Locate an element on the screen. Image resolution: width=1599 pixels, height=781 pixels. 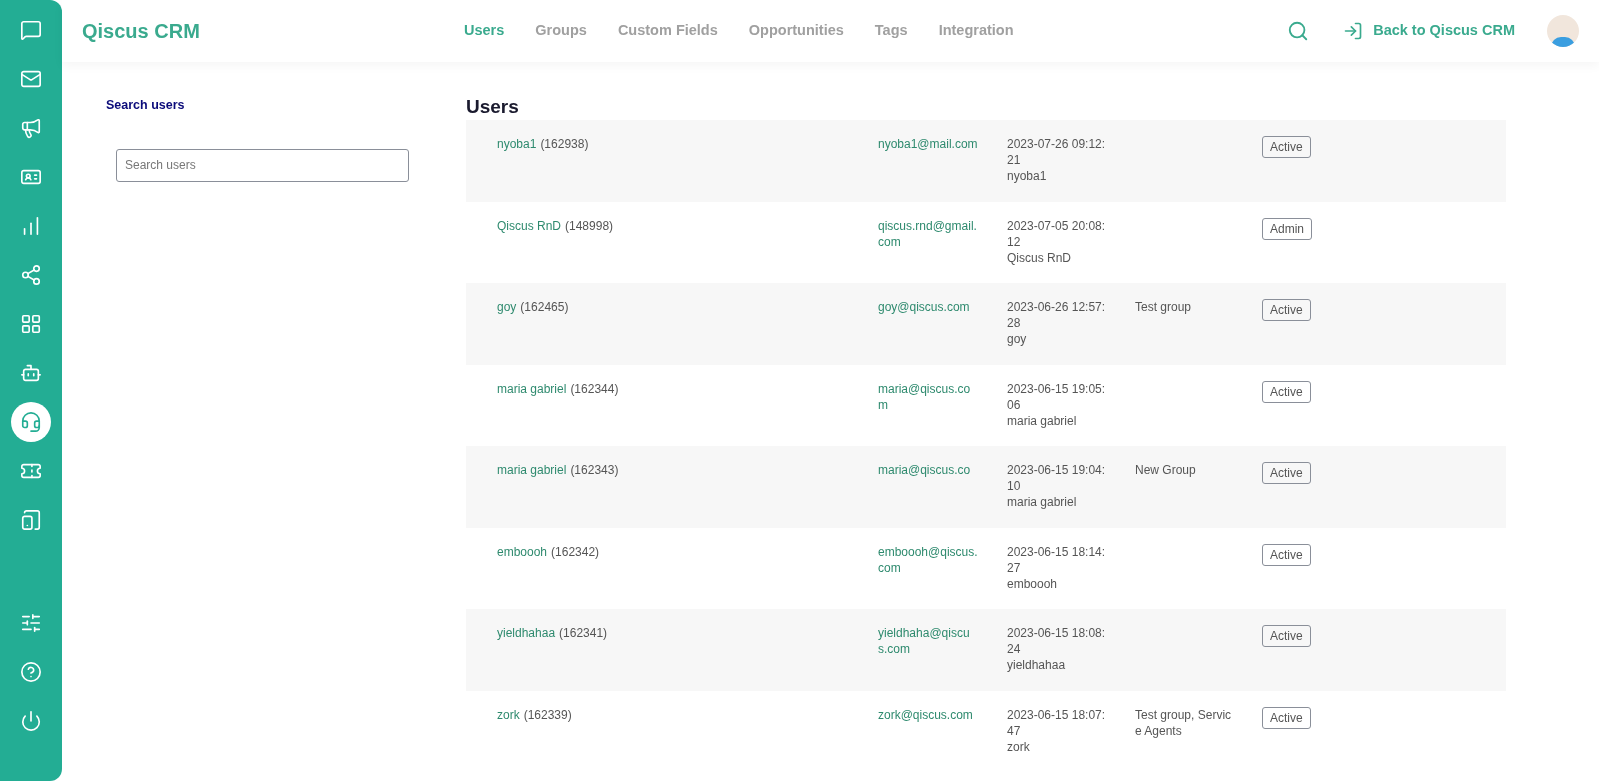
user-groups: Test group is located at coordinates (1185, 307).